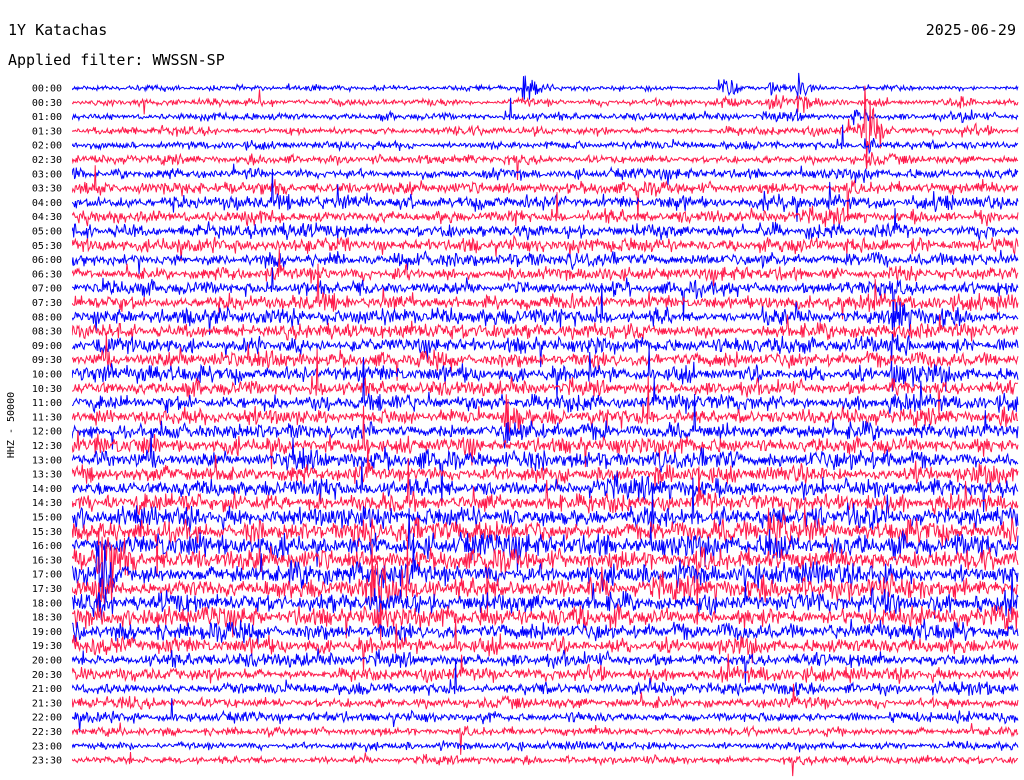  I want to click on row-time-label: 11:00, so click(47, 403).